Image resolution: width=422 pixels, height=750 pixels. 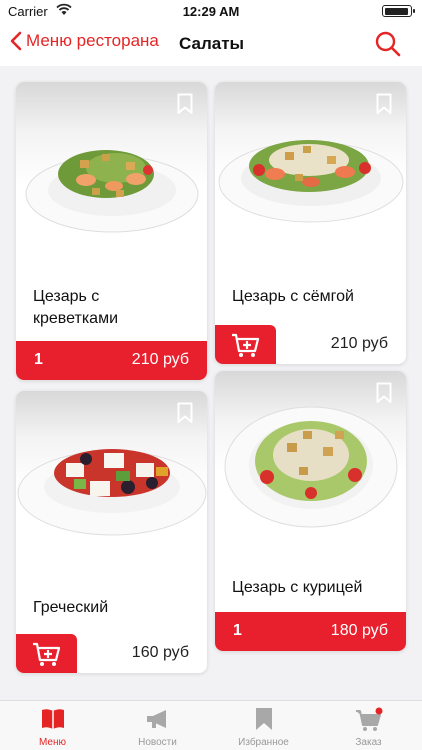 I want to click on tab-label: Избранное, so click(x=263, y=742).